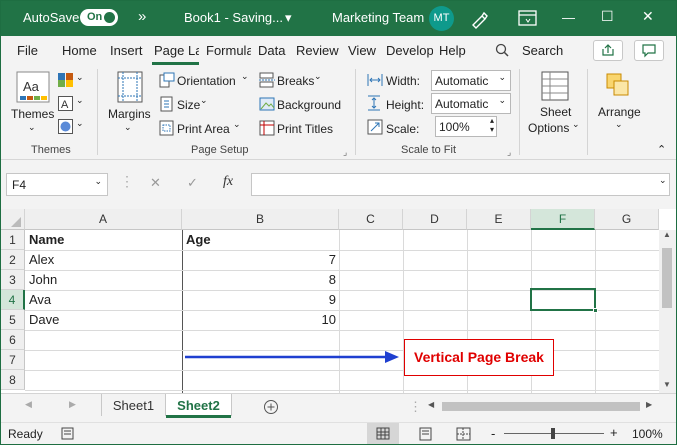 This screenshot has width=677, height=445. I want to click on themes-icon: Aa, so click(33, 87).